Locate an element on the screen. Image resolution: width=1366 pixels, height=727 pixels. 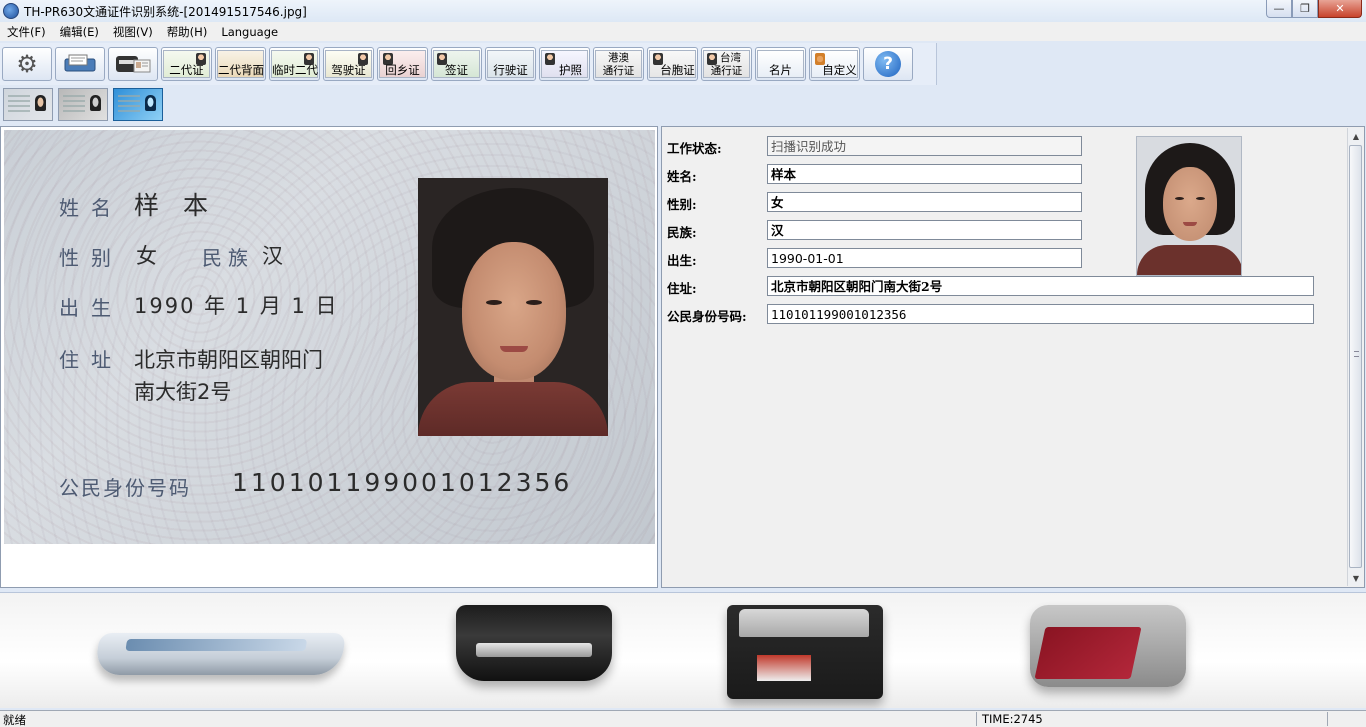
menu-language: Language is located at coordinates (249, 32).